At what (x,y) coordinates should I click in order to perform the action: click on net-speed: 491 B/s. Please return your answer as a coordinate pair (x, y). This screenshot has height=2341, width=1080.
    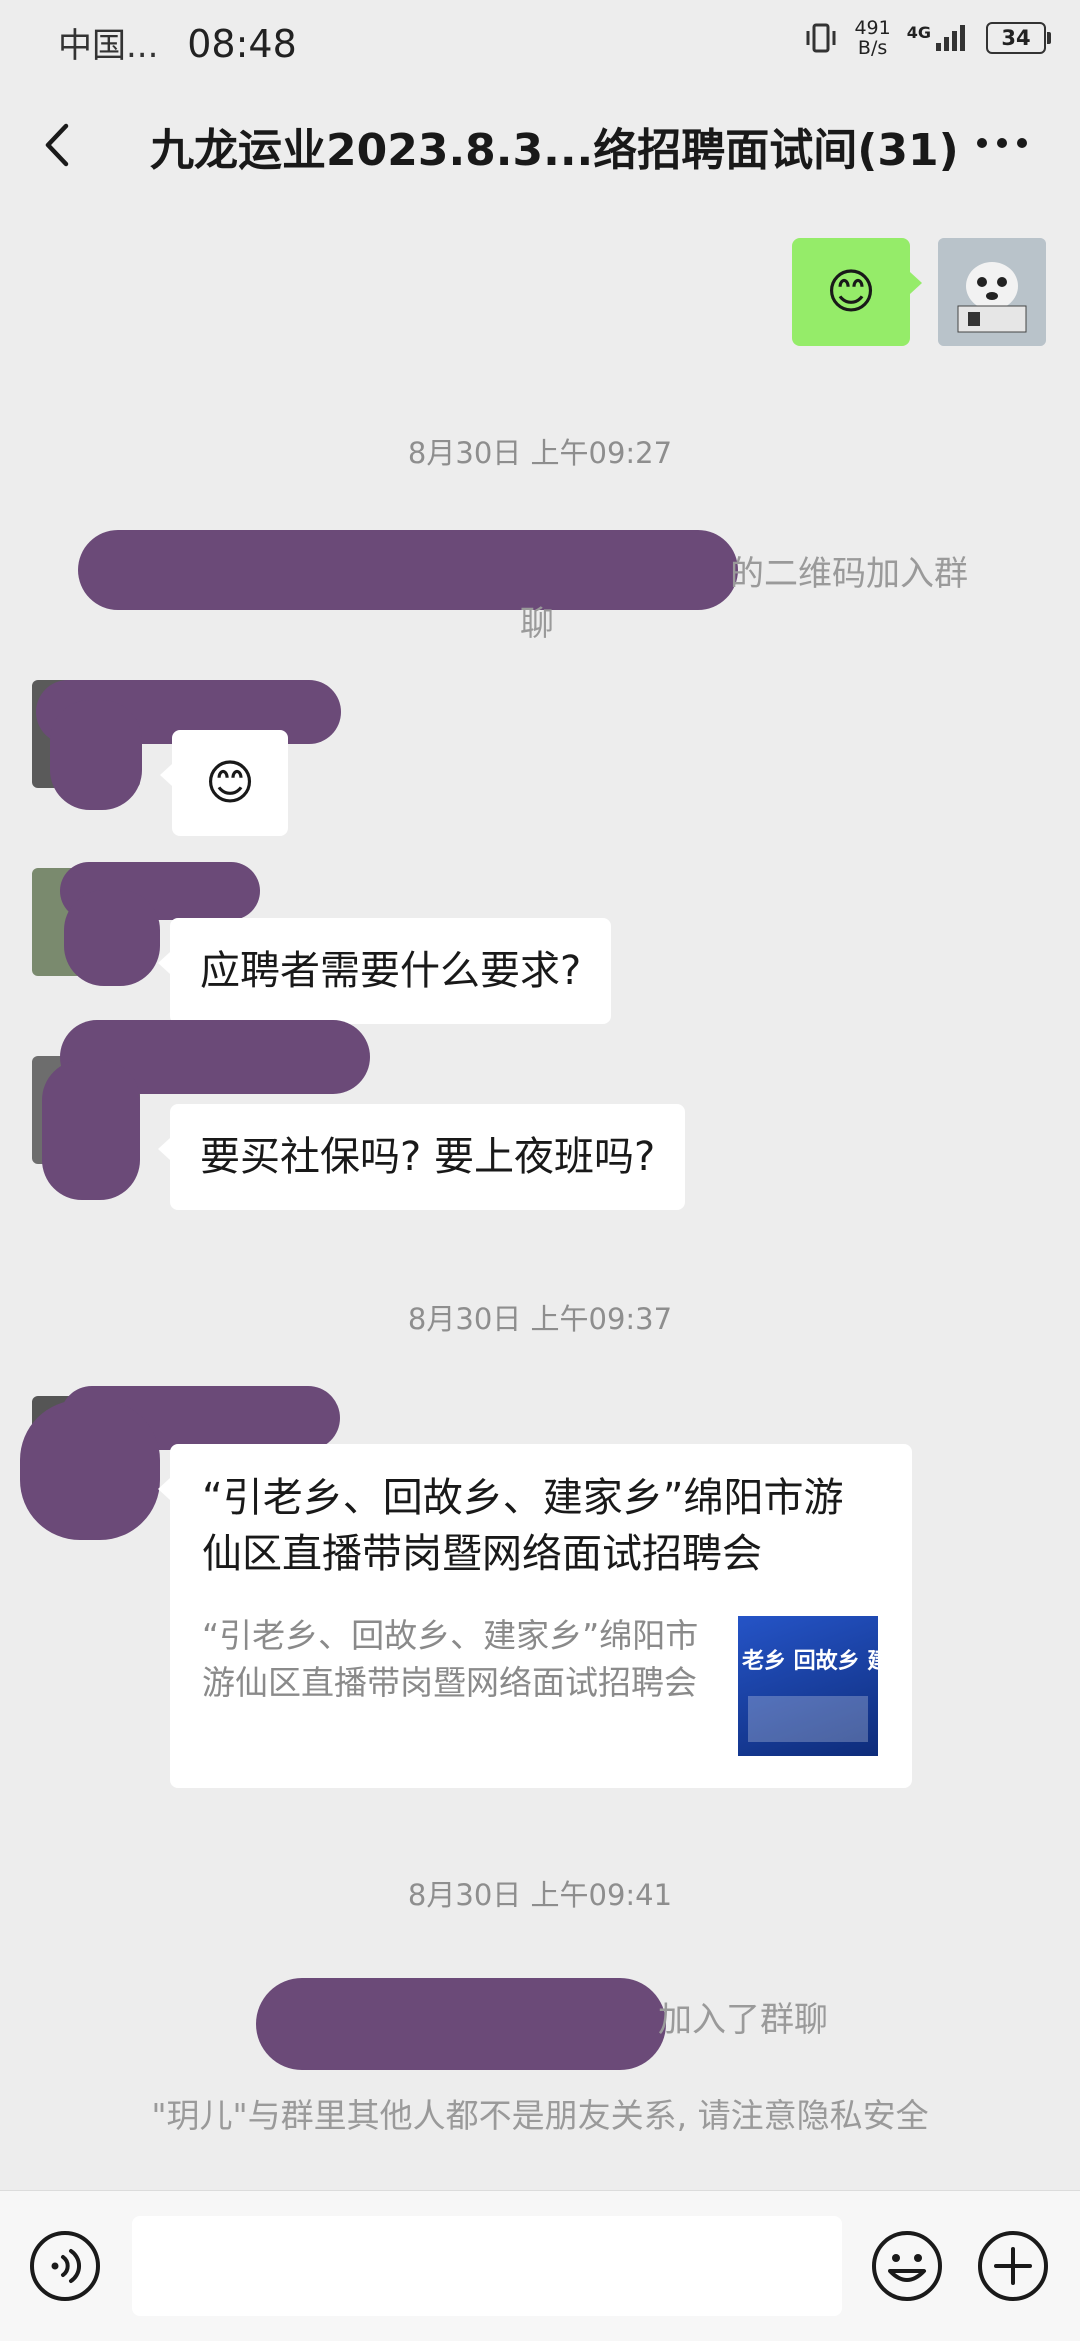
    Looking at the image, I should click on (872, 38).